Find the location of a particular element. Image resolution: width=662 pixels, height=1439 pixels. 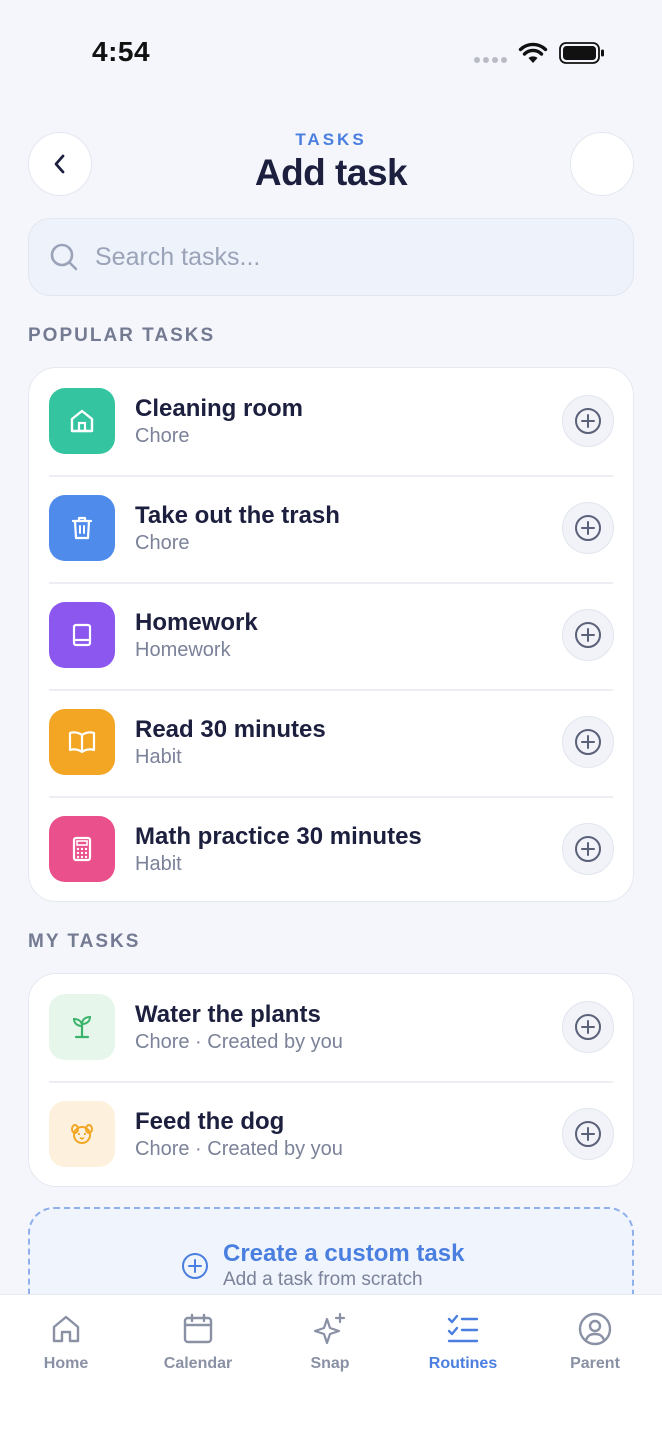

popular-tasks-heading: POPULAR TASKS is located at coordinates (122, 335).